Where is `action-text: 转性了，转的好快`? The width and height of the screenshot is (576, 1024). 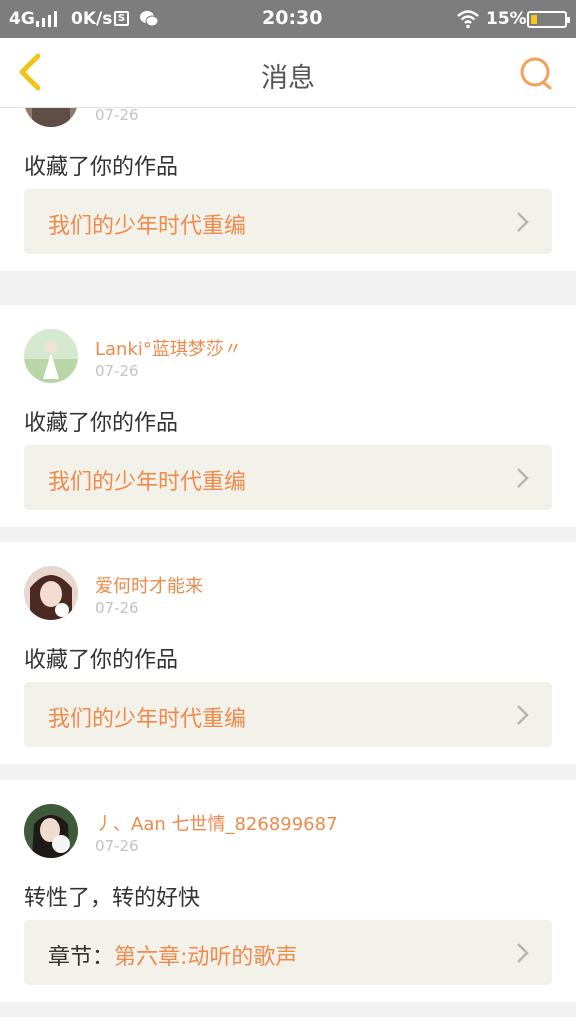
action-text: 转性了，转的好快 is located at coordinates (112, 898).